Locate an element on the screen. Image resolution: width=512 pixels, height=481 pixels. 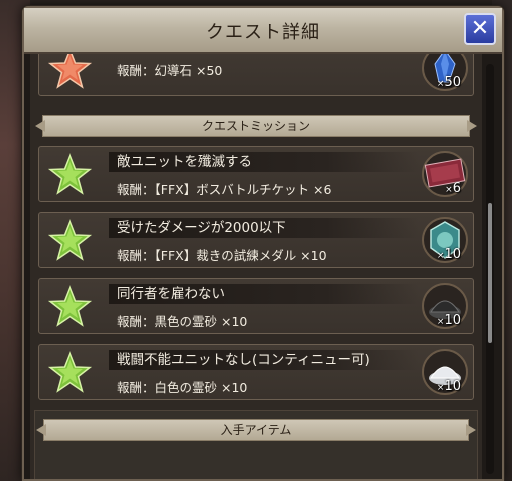
scrollbar-thumb is located at coordinates (490, 273).